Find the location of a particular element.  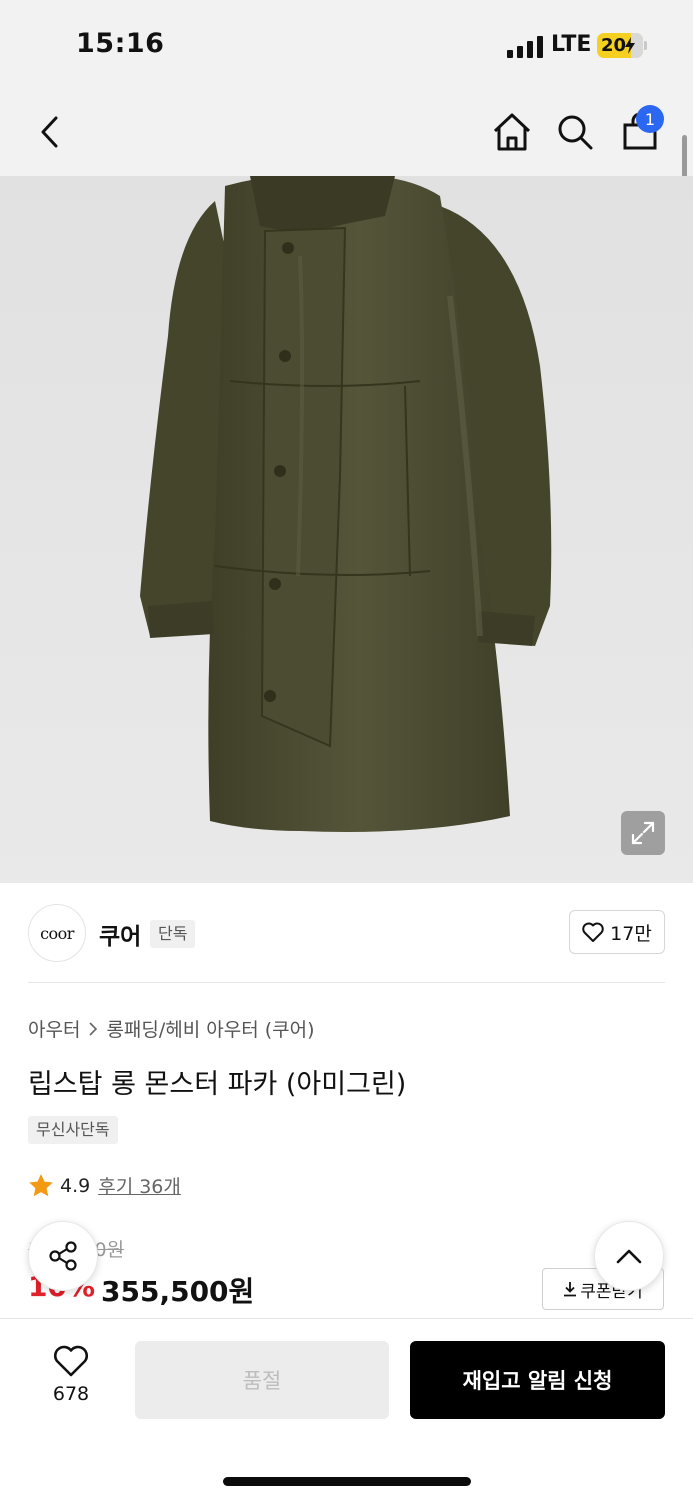

expand-image-button is located at coordinates (643, 833).